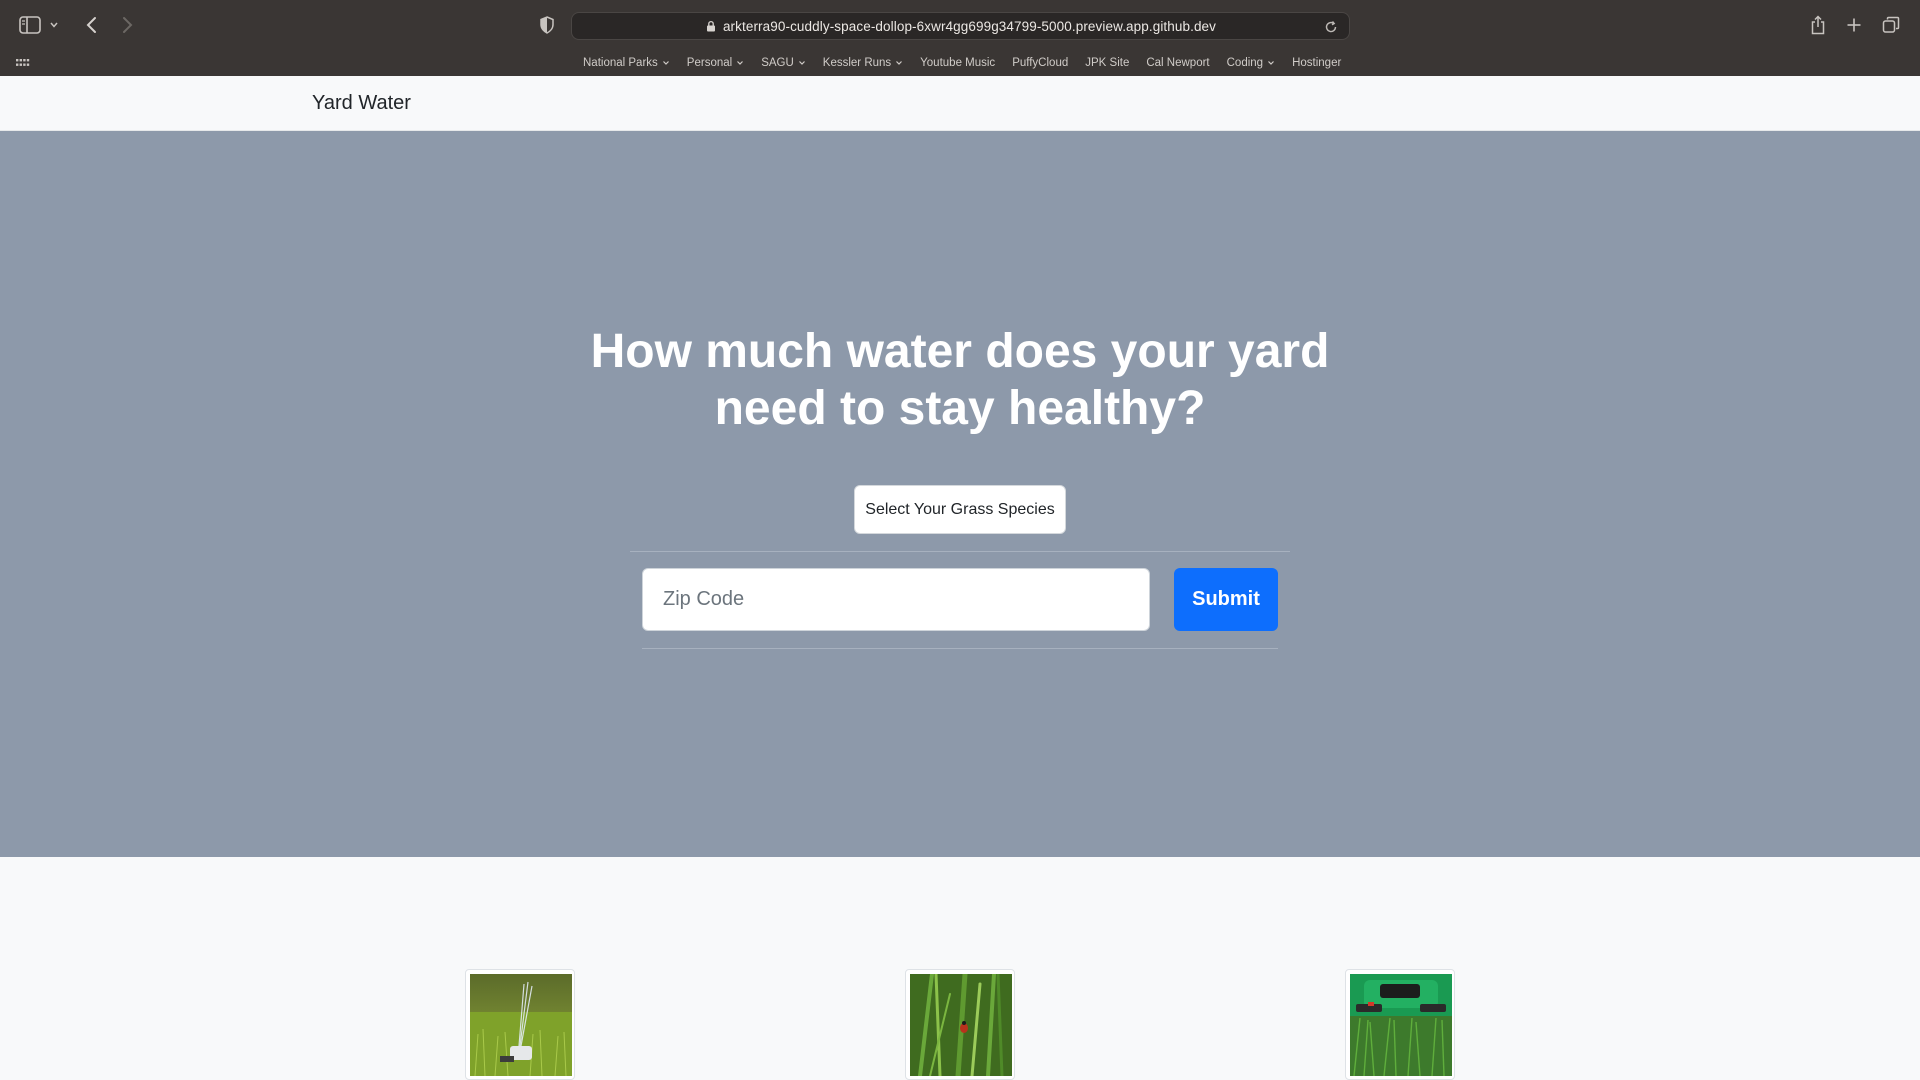  Describe the element at coordinates (1177, 63) in the screenshot. I see `bookmark-cal-newport: Cal Newport` at that location.